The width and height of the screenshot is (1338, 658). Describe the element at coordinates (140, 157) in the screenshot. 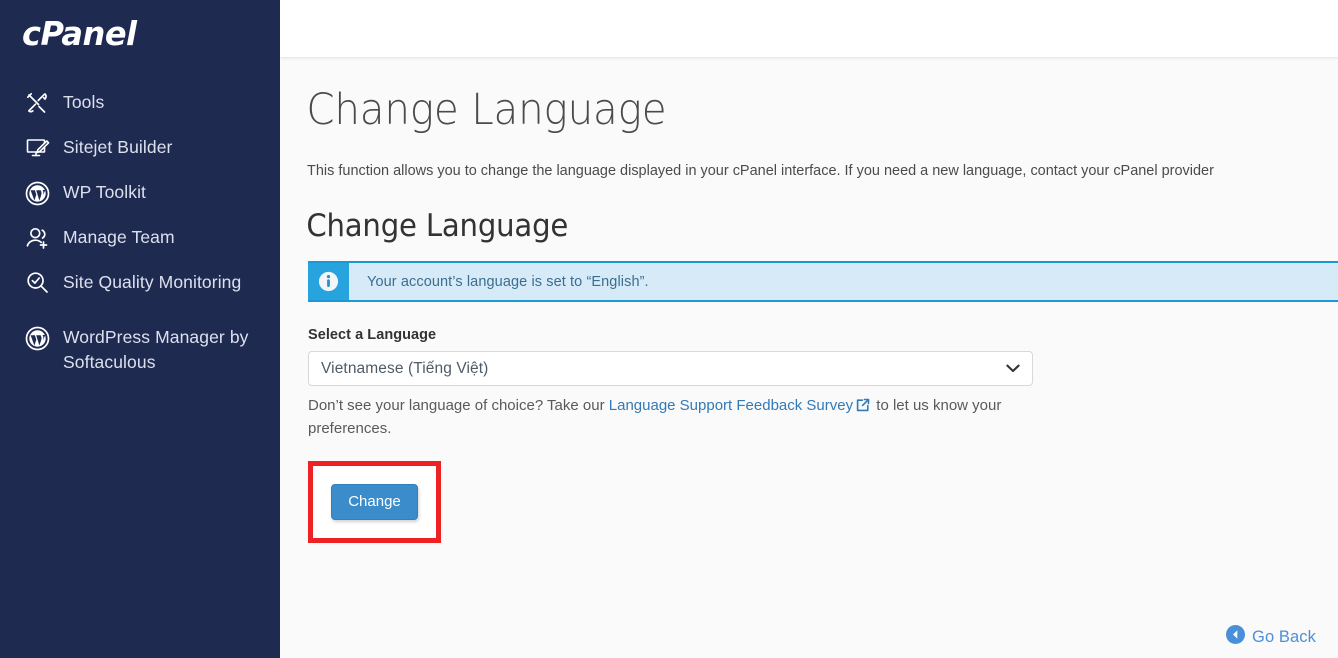

I see `sidebar-item-sitejet-builder: Sitejet Builder` at that location.